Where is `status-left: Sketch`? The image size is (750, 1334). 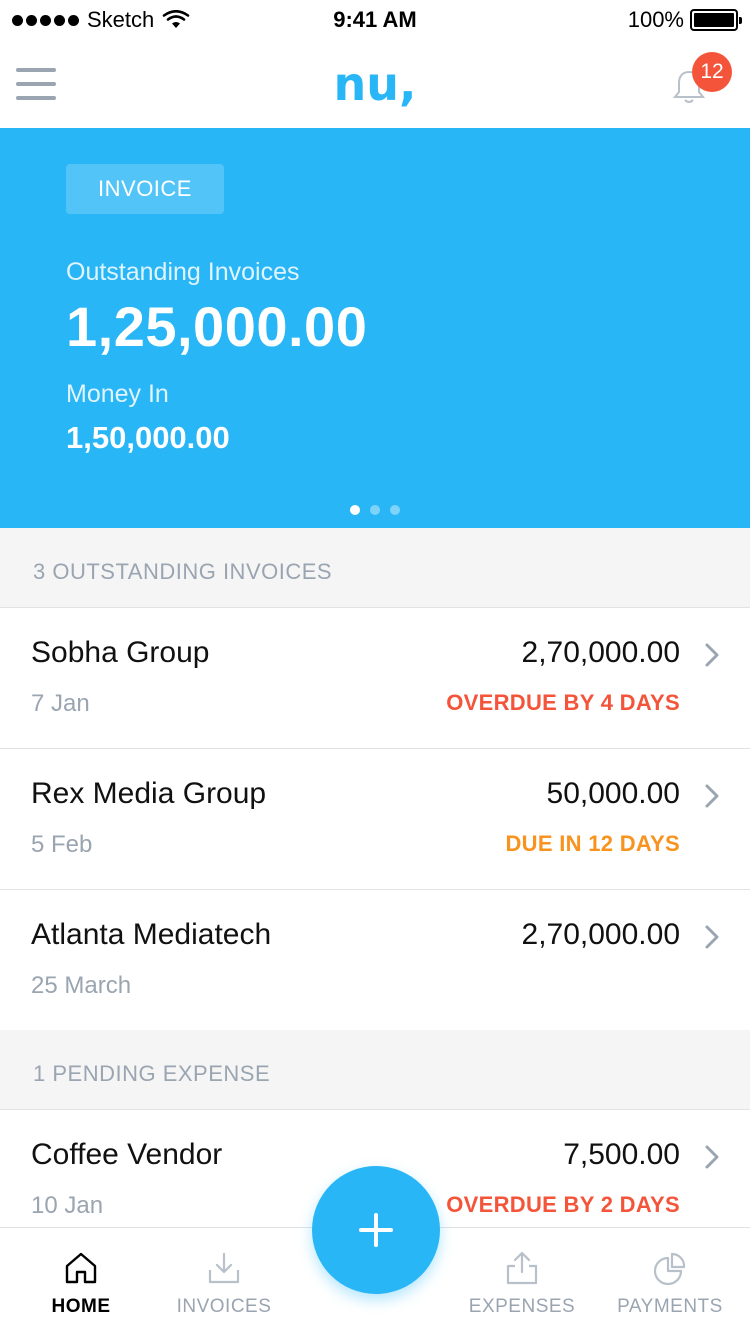 status-left: Sketch is located at coordinates (101, 20).